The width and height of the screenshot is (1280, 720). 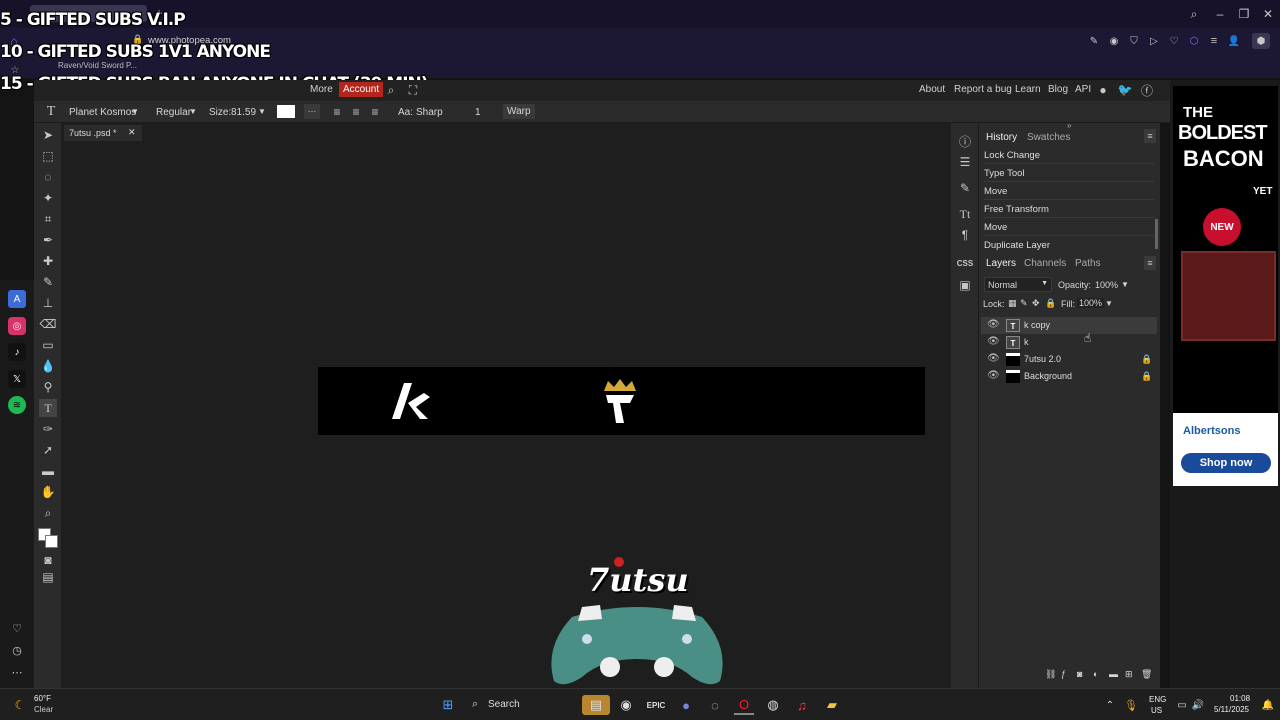 What do you see at coordinates (1154, 41) in the screenshot?
I see `play-icon: ▷` at bounding box center [1154, 41].